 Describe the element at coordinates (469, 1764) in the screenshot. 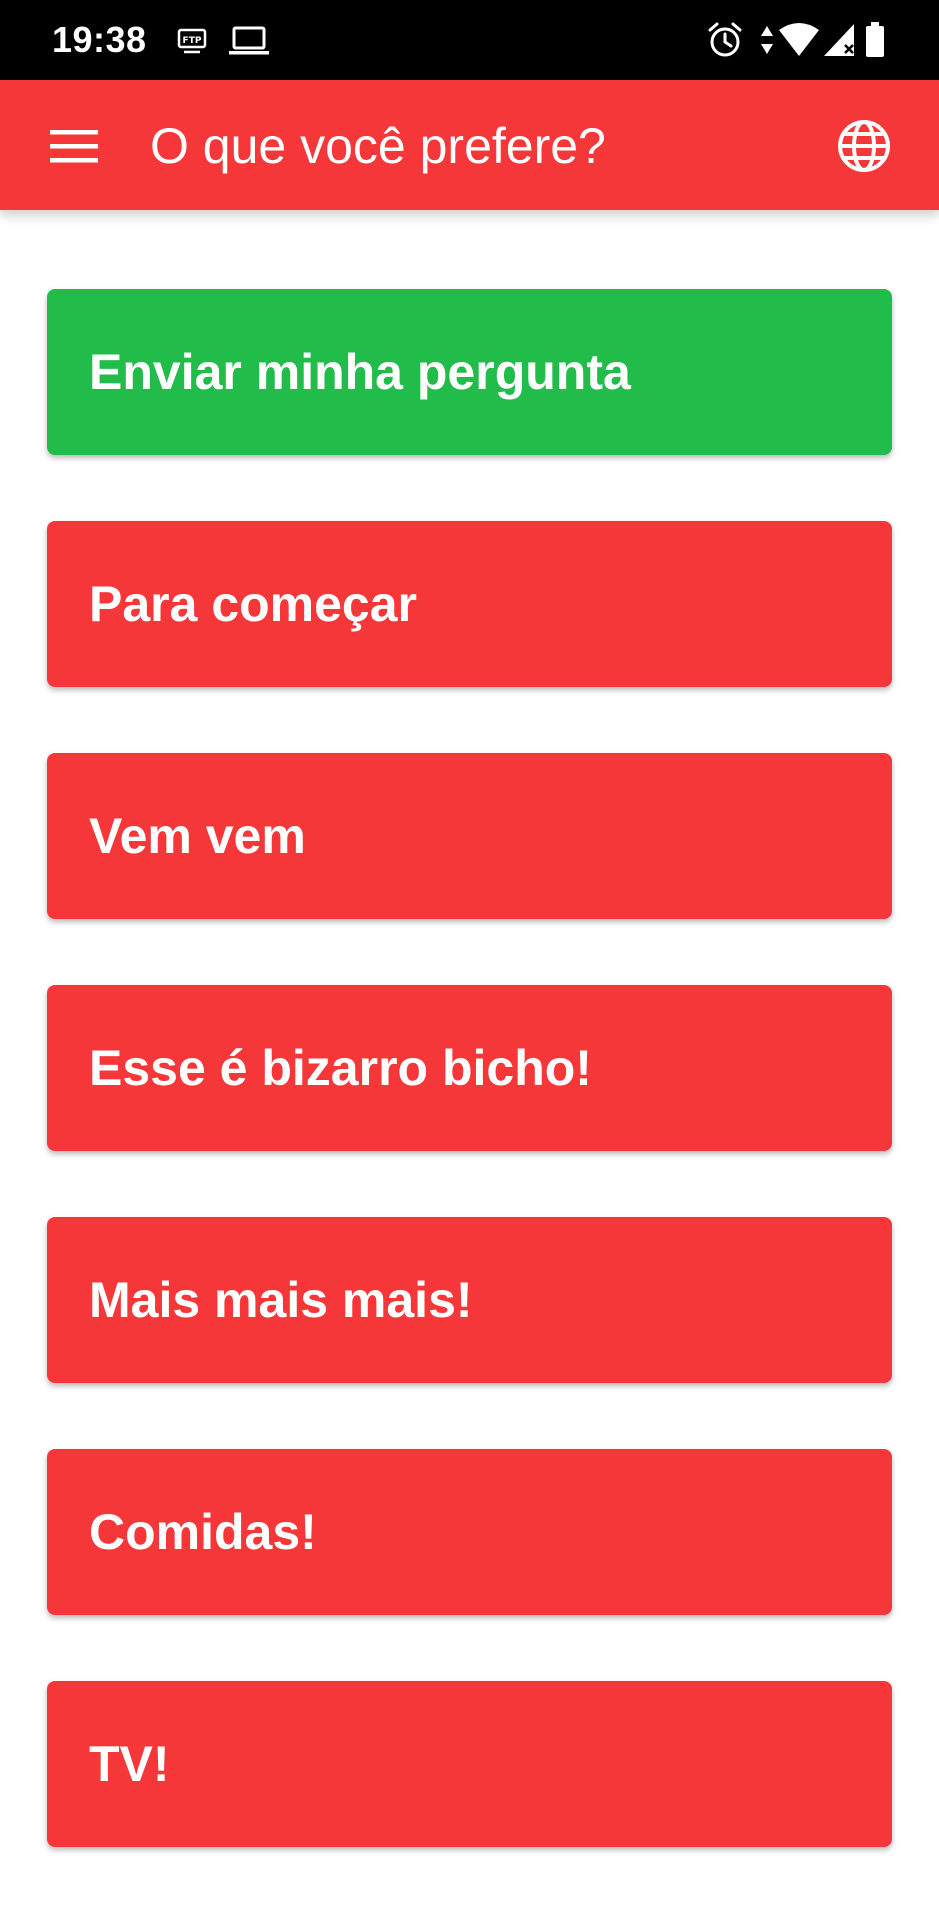

I see `category-button-tv: TV!` at that location.